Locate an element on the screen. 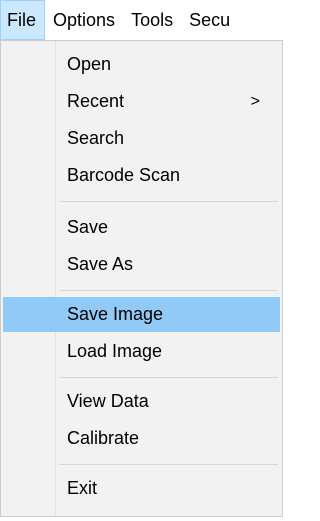 This screenshot has height=521, width=320. menu-item-save: Save is located at coordinates (141, 227).